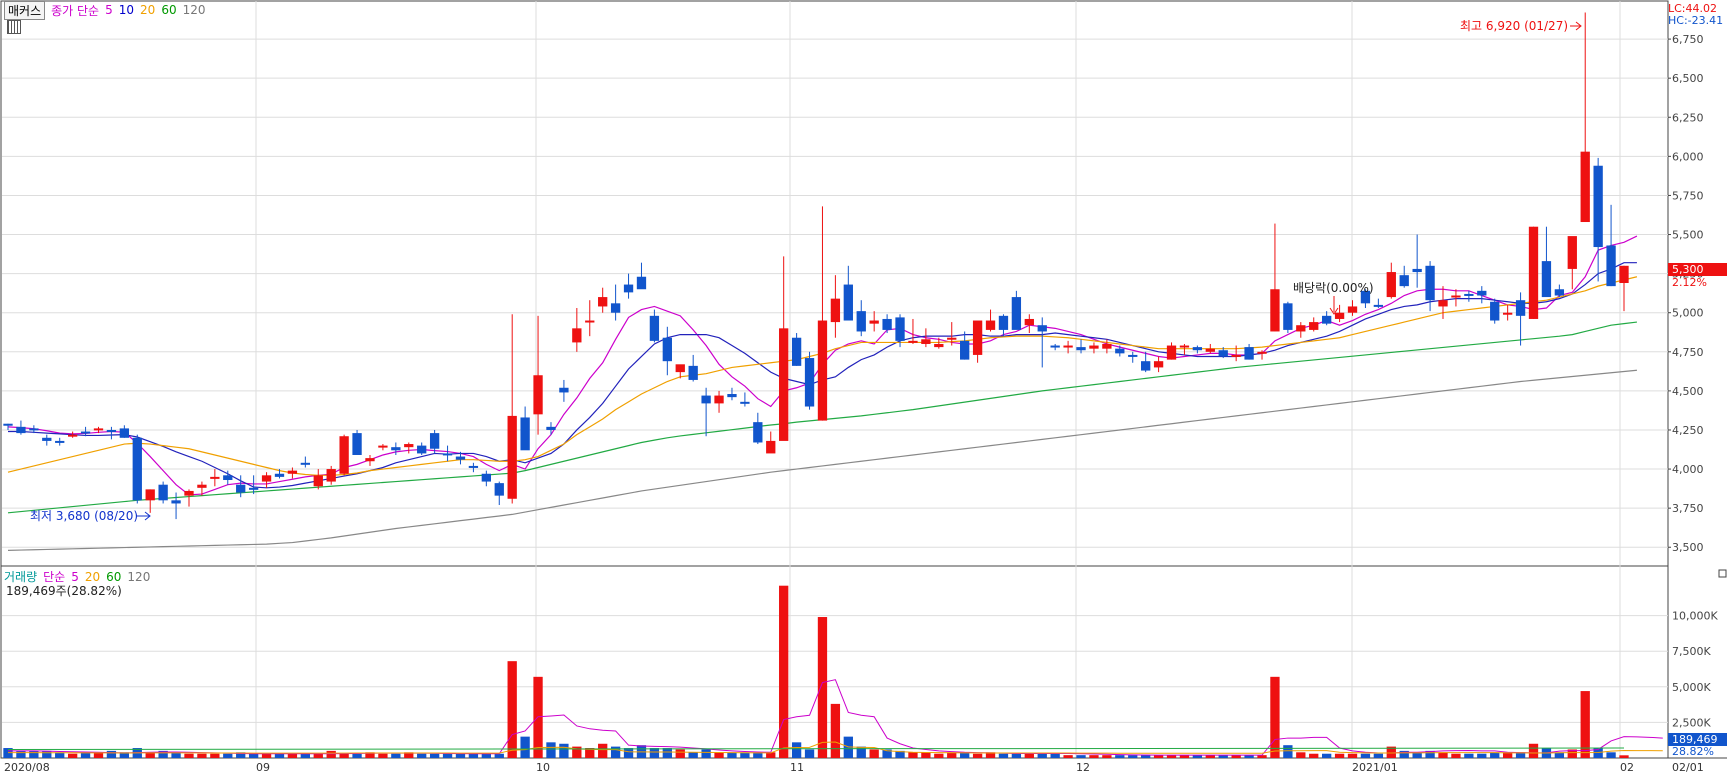  I want to click on x-tick-label: 10, so click(543, 767).